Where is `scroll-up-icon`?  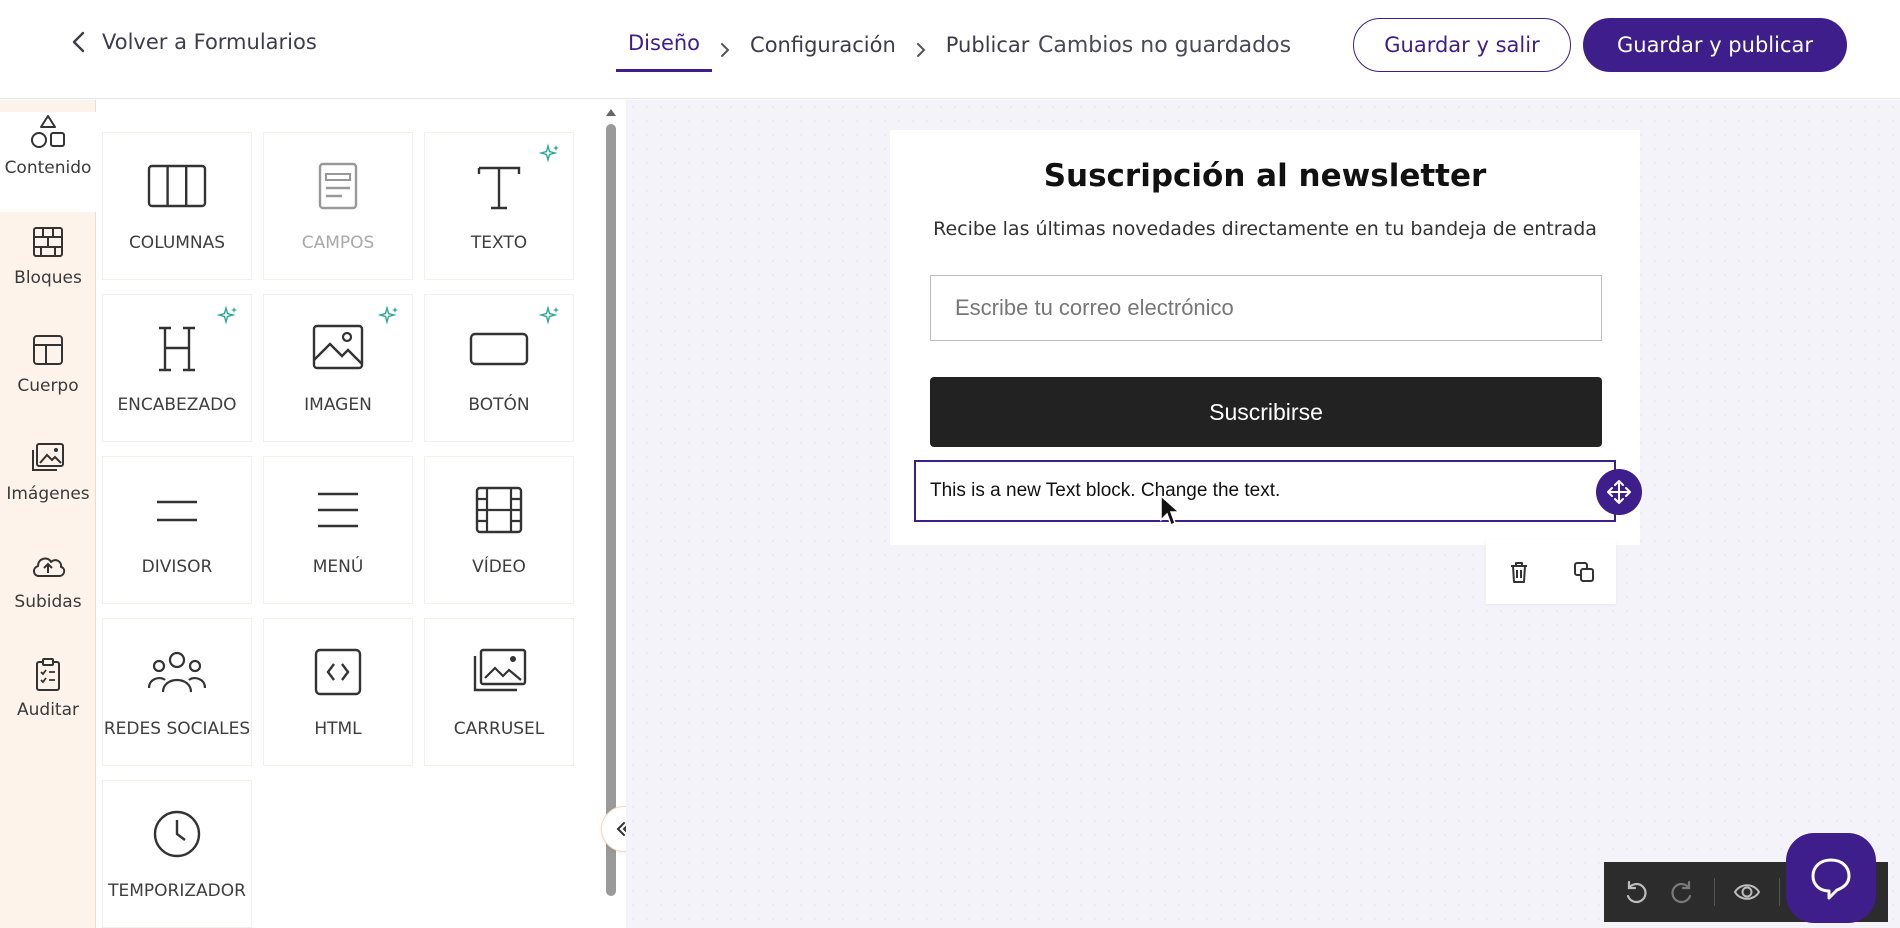 scroll-up-icon is located at coordinates (611, 112).